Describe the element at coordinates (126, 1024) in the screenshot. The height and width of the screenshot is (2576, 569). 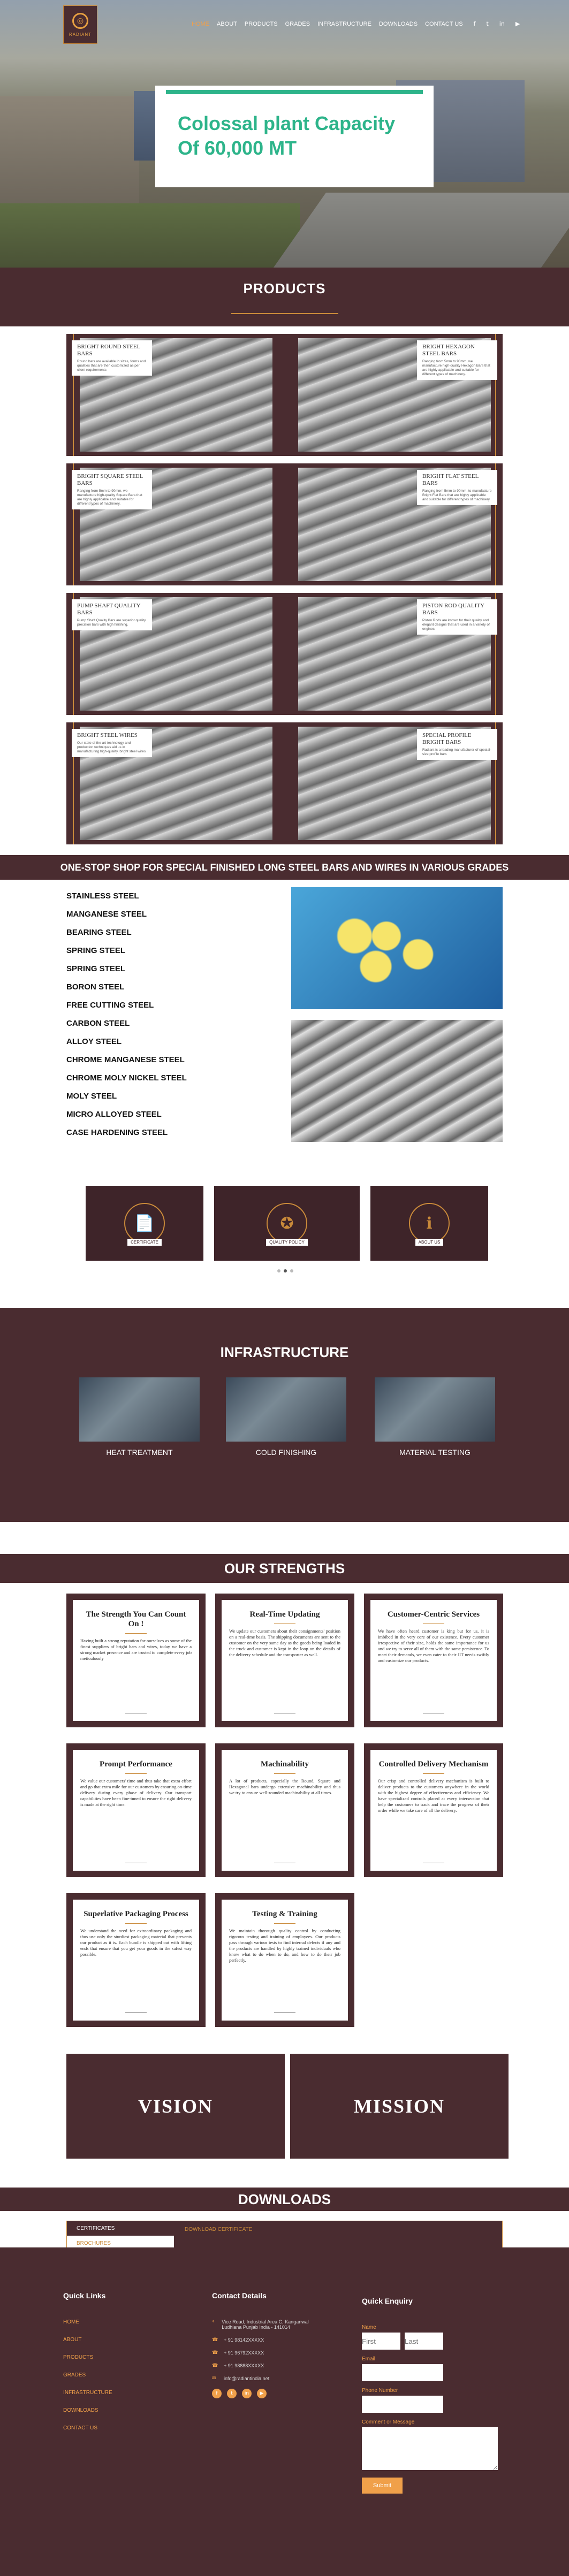
I see `grade-item: CARBON STEEL` at that location.